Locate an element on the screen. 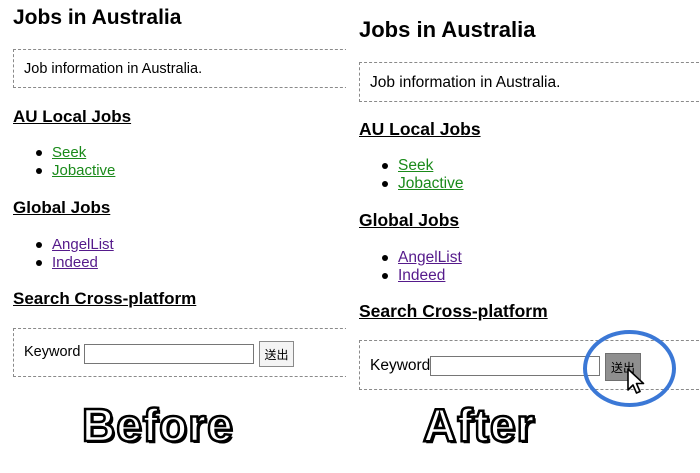  search-form: Keyword 送出 is located at coordinates (179, 352).